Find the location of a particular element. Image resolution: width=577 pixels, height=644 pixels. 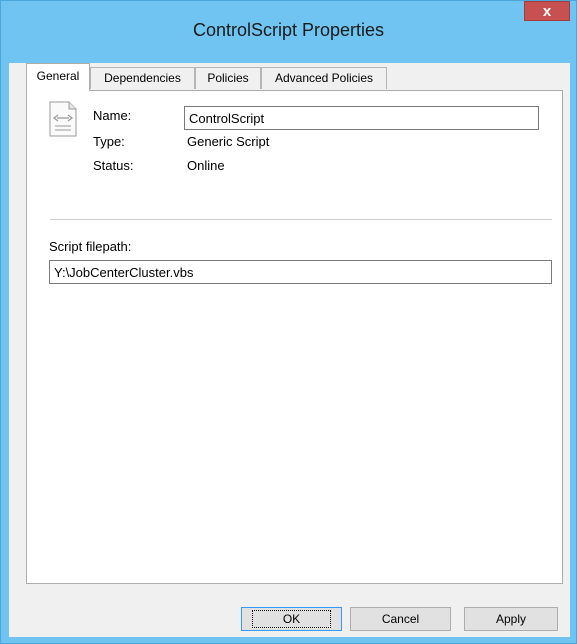

status-value: Online is located at coordinates (206, 165).